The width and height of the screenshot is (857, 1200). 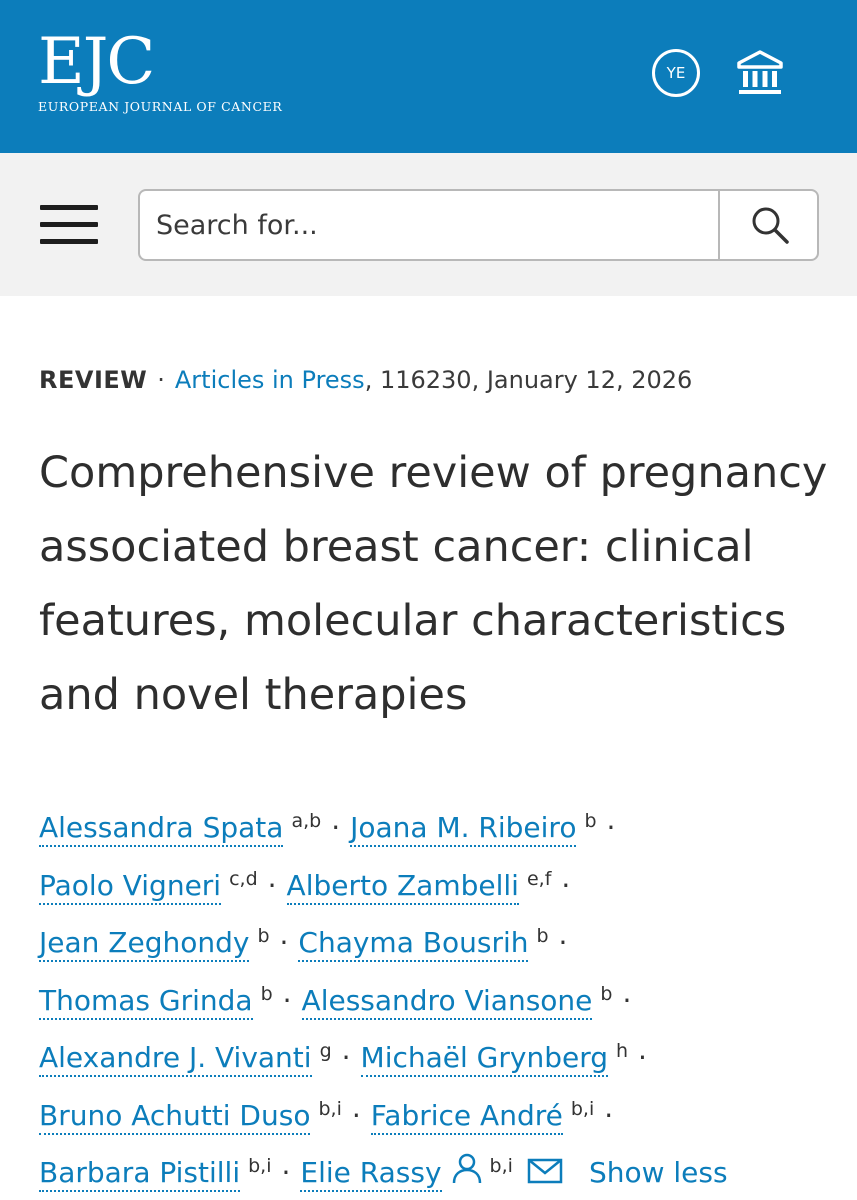 What do you see at coordinates (760, 73) in the screenshot?
I see `institution-icon` at bounding box center [760, 73].